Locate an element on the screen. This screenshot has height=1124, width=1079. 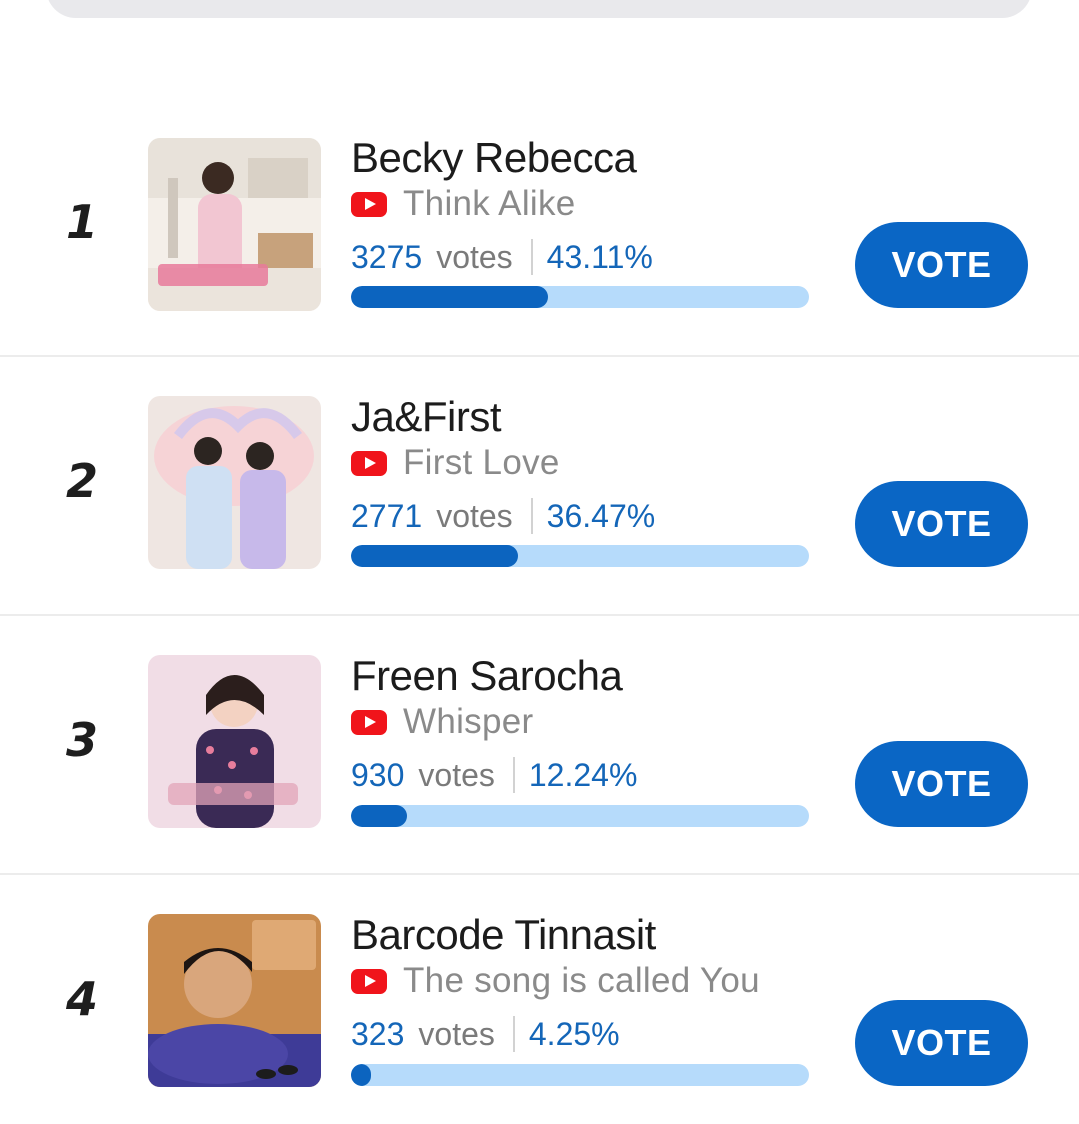
rank-number: 1 is located at coordinates (81, 222).